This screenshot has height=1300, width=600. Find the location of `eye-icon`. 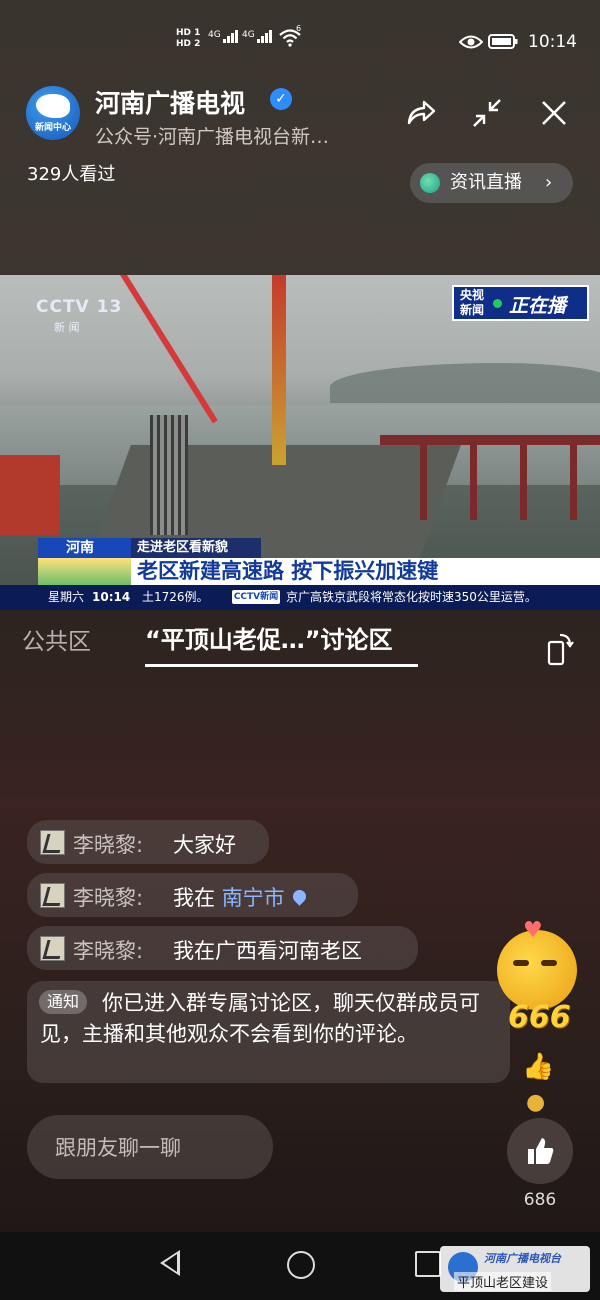

eye-icon is located at coordinates (471, 41).